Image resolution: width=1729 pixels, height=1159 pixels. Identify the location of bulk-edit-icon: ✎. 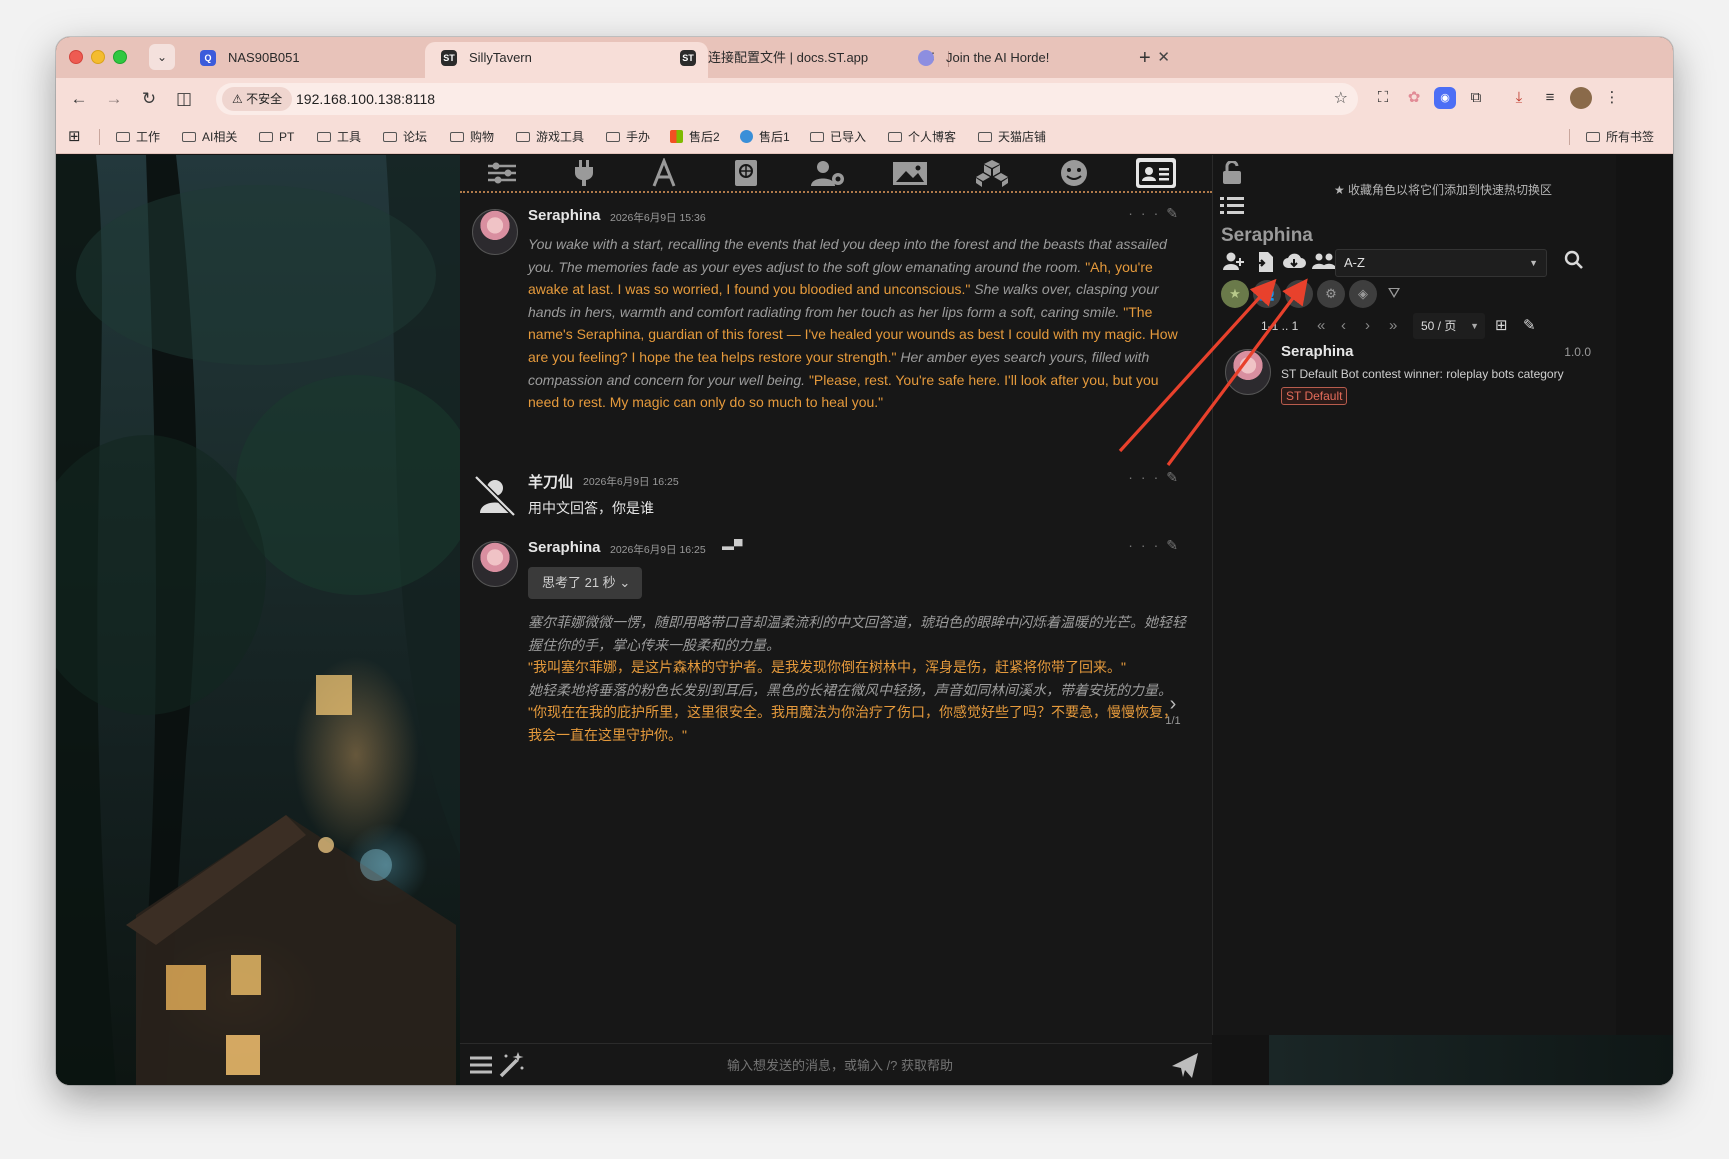
(1529, 326).